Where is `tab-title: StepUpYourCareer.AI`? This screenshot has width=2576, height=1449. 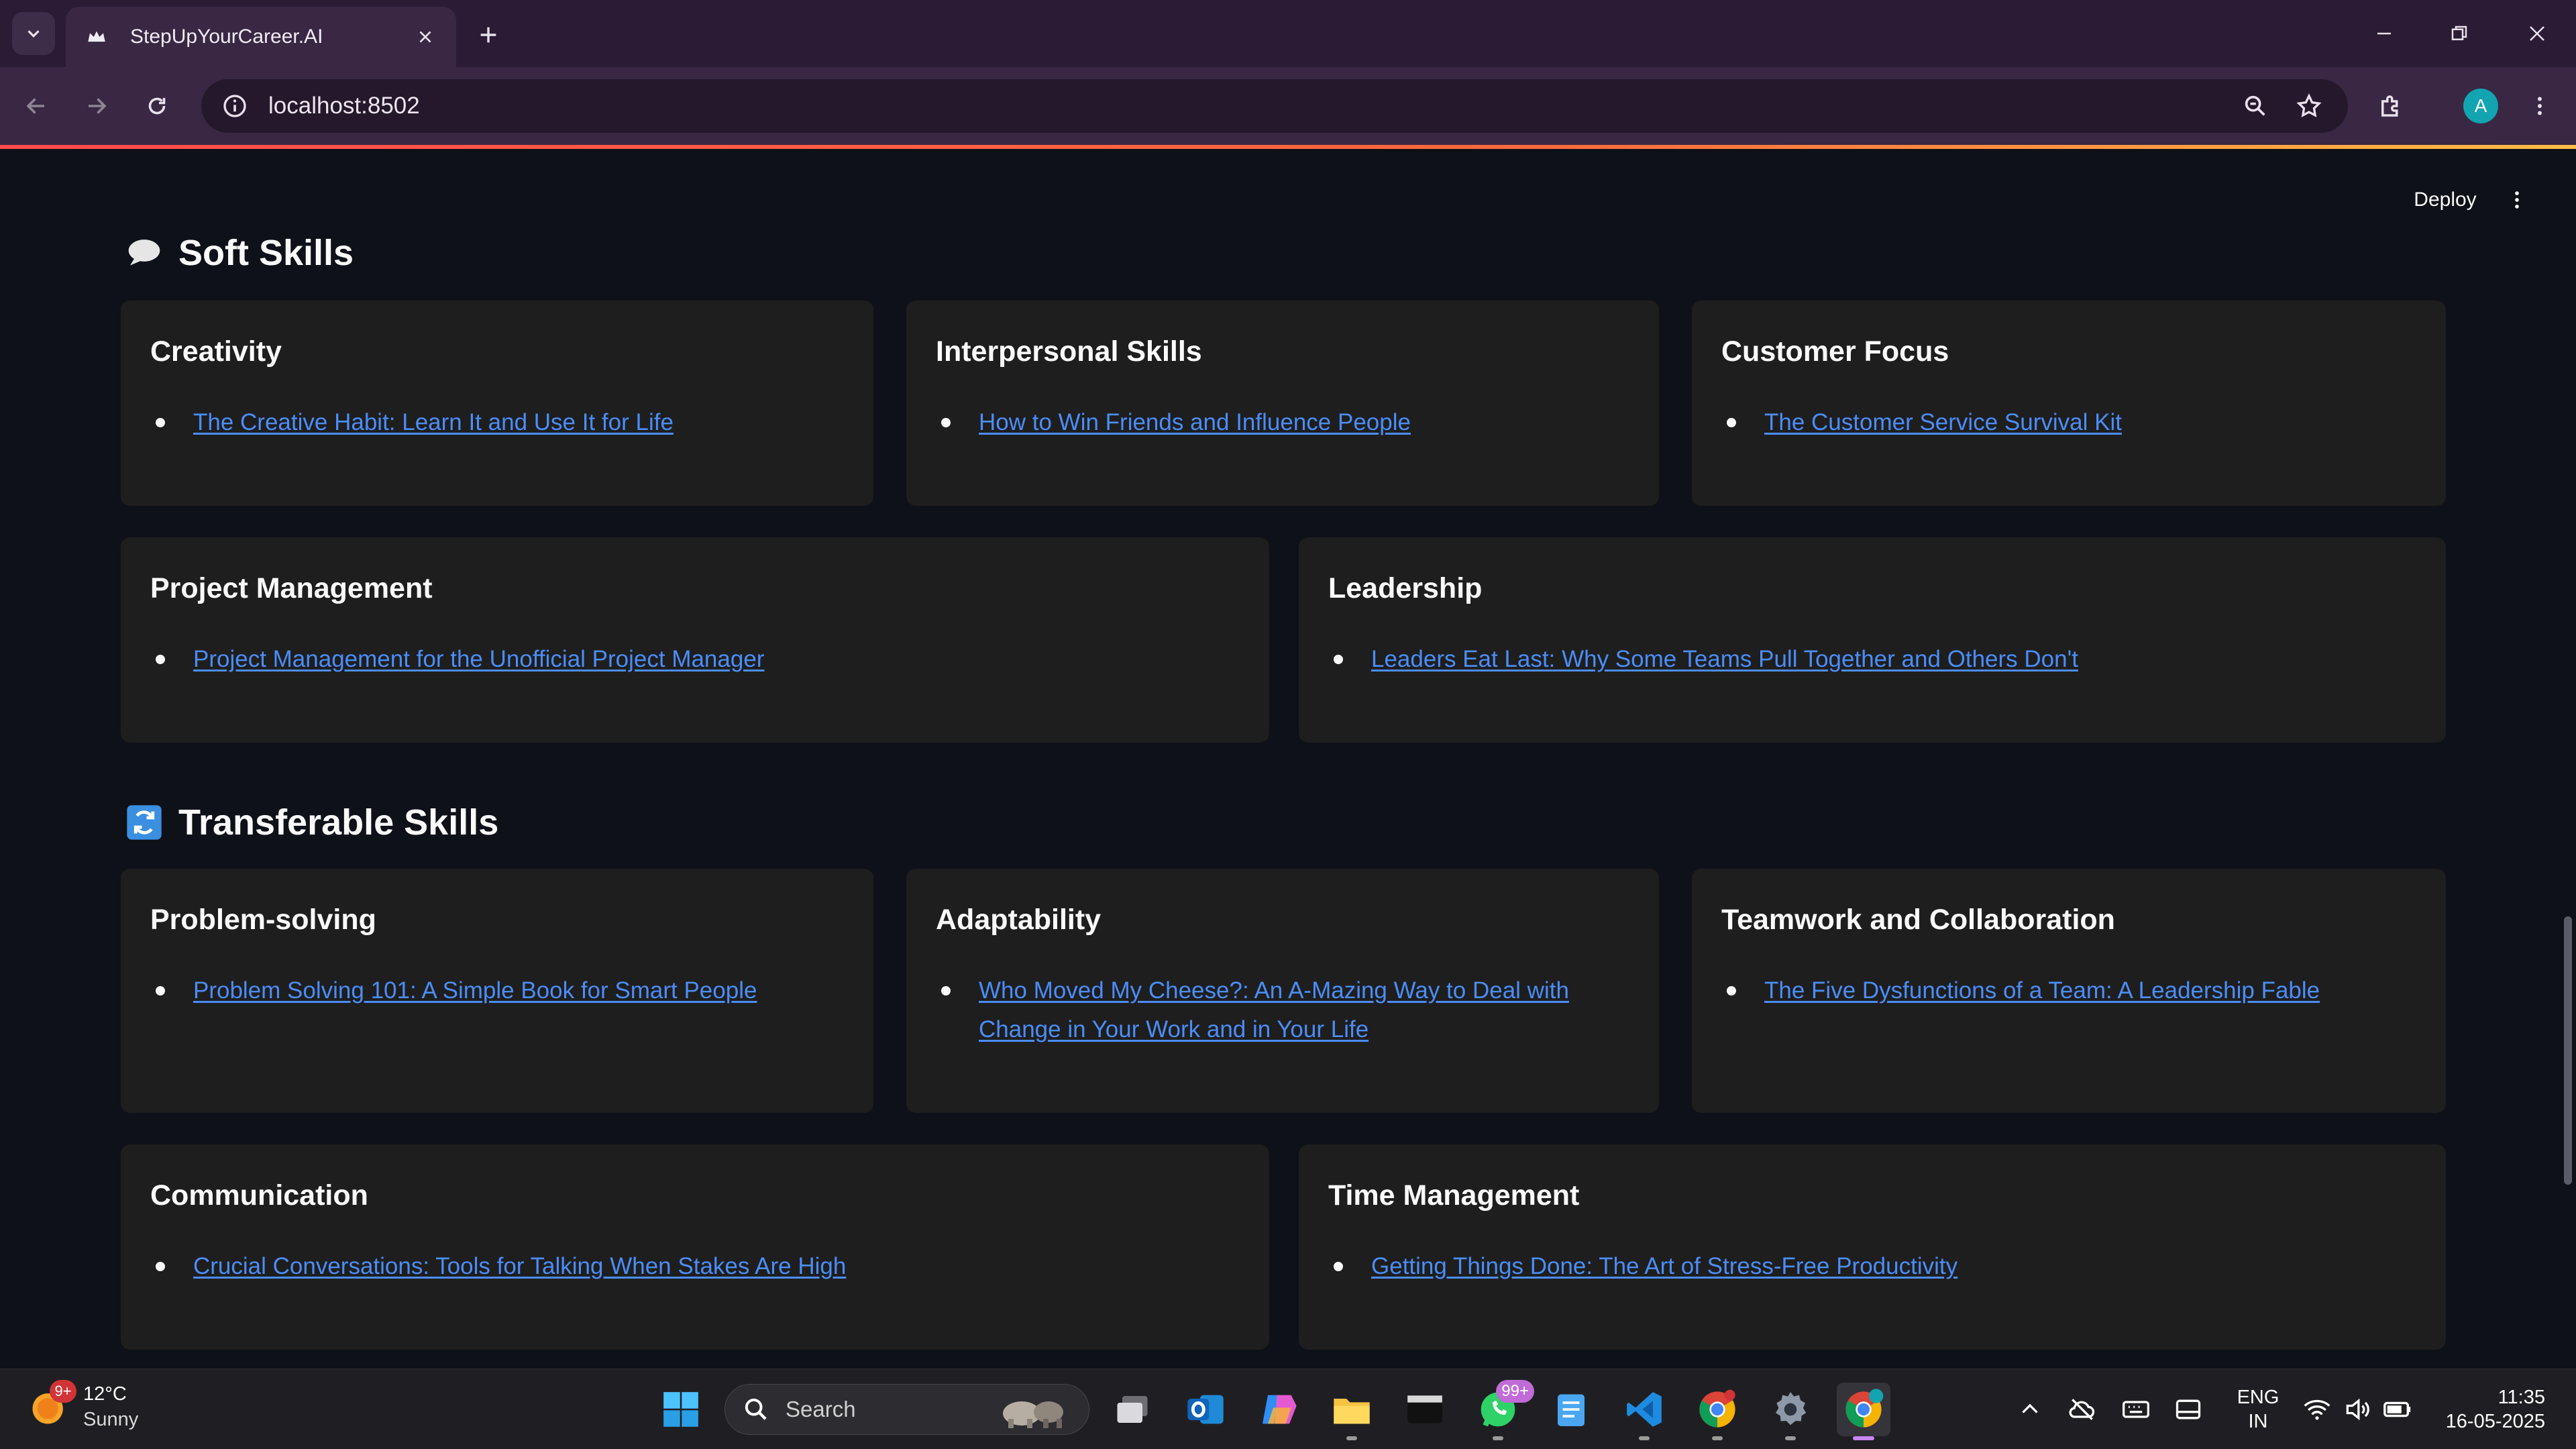 tab-title: StepUpYourCareer.AI is located at coordinates (226, 36).